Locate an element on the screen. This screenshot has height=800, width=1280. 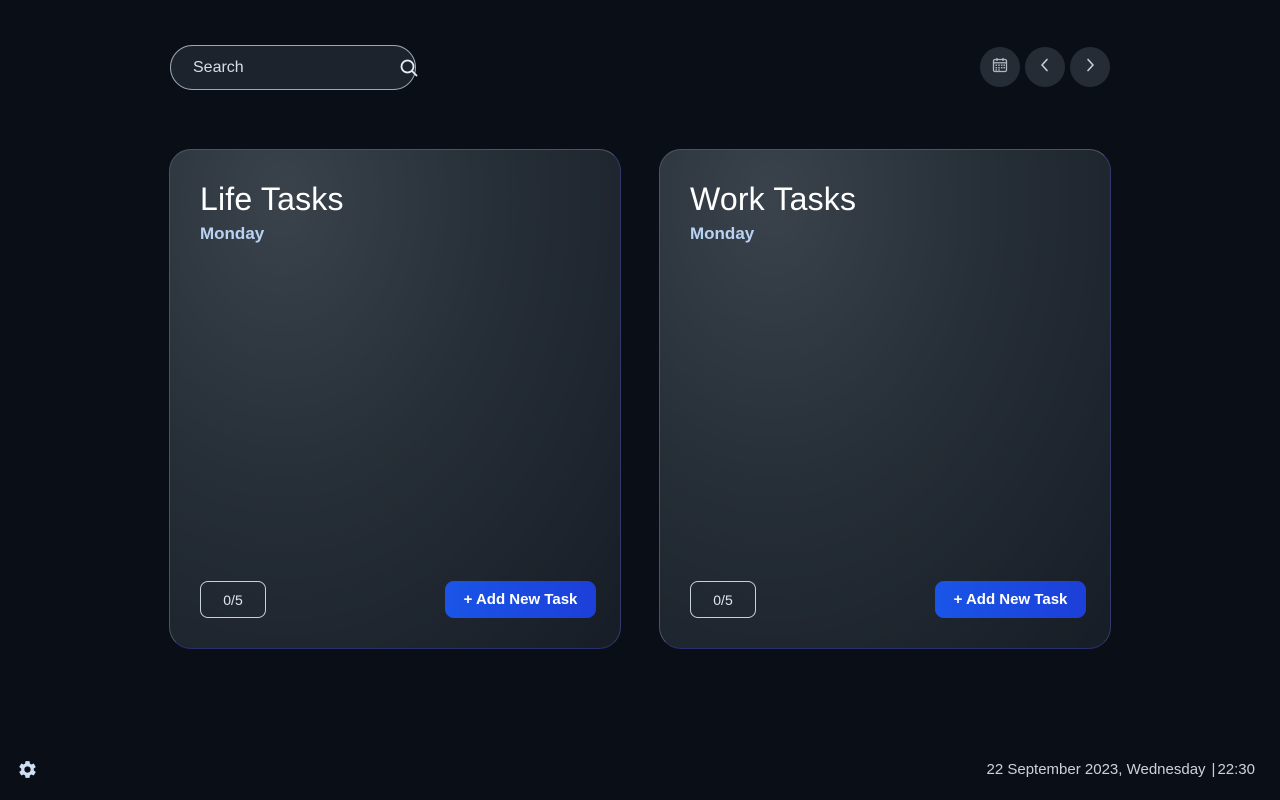
date-navigation is located at coordinates (1045, 67).